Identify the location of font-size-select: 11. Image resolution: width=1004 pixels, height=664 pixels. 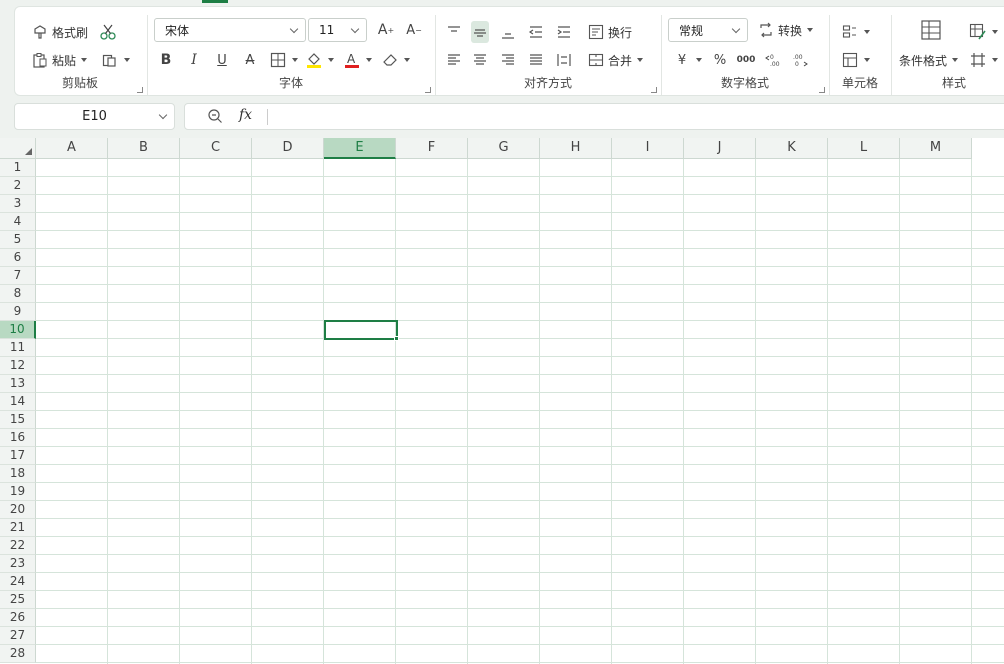
(337, 30).